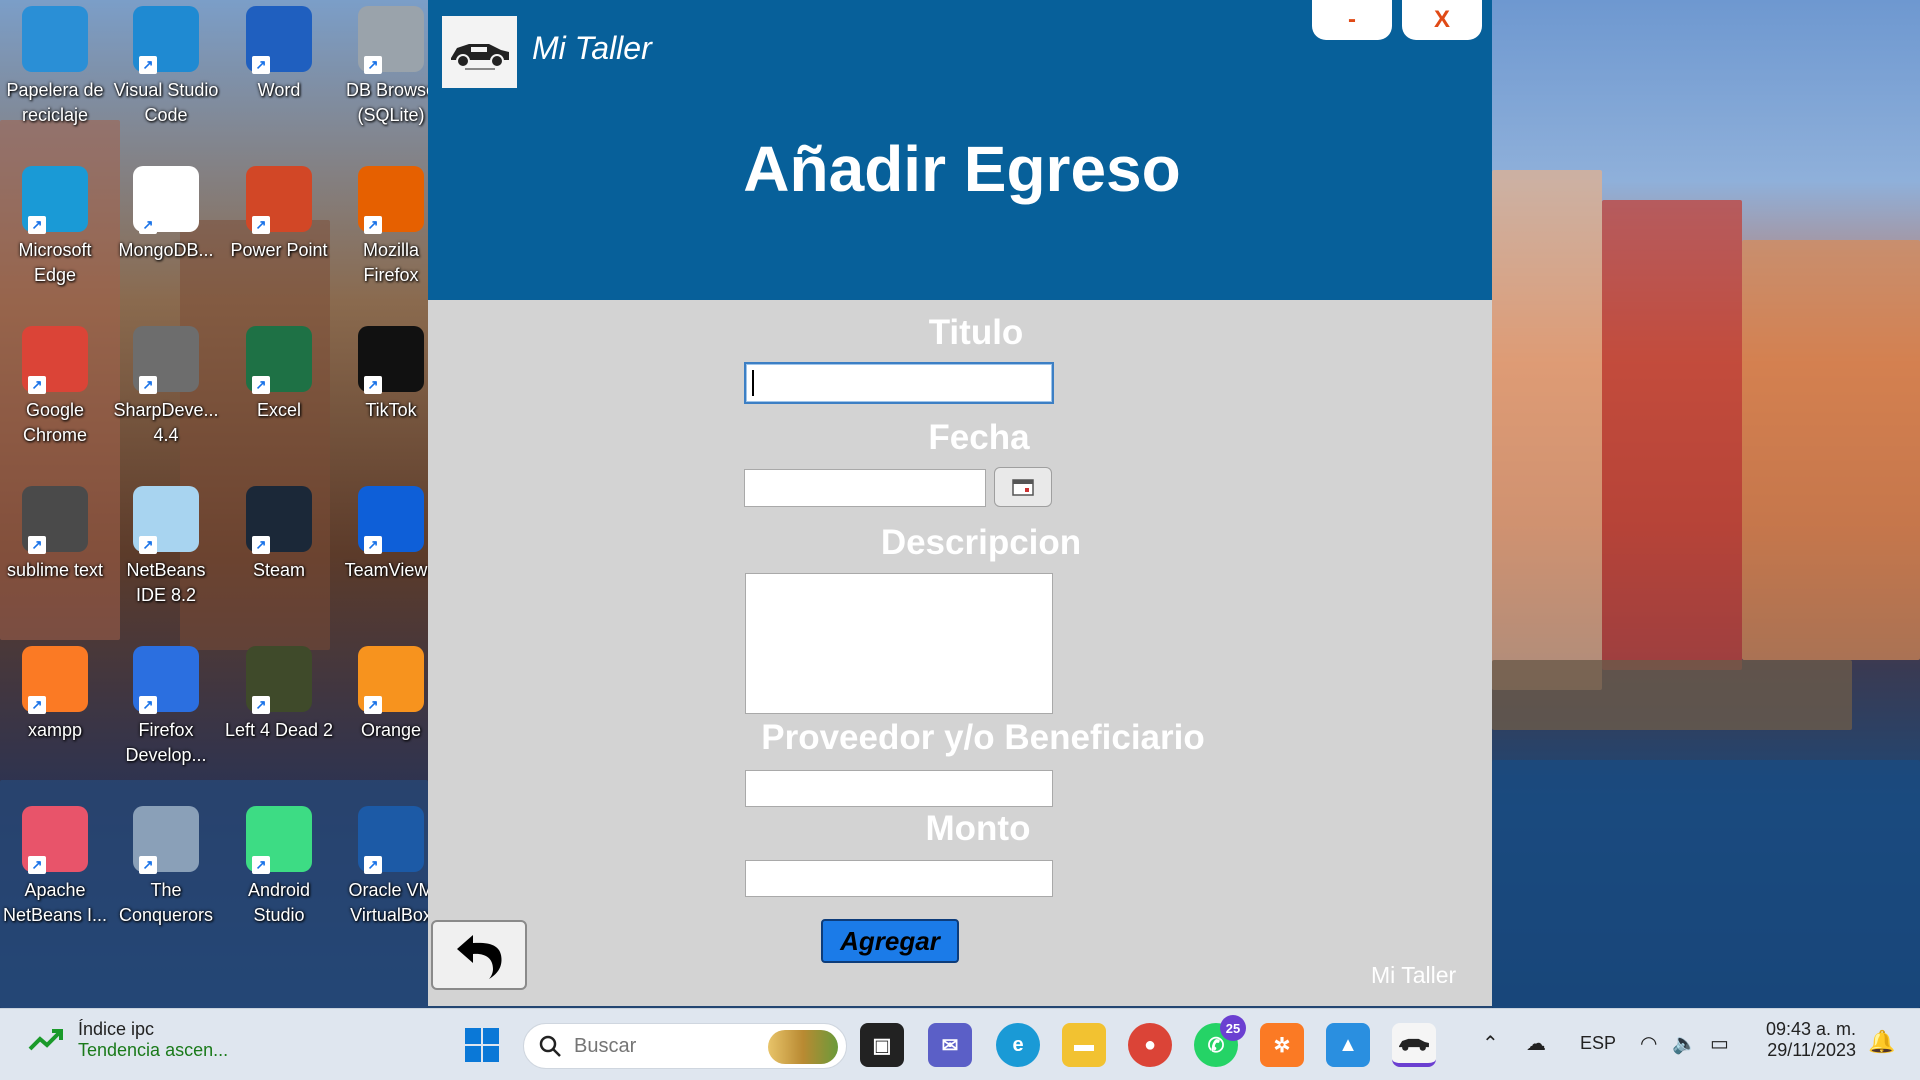 This screenshot has height=1080, width=1920. I want to click on desktop-icon: ↗ Excel, so click(279, 371).